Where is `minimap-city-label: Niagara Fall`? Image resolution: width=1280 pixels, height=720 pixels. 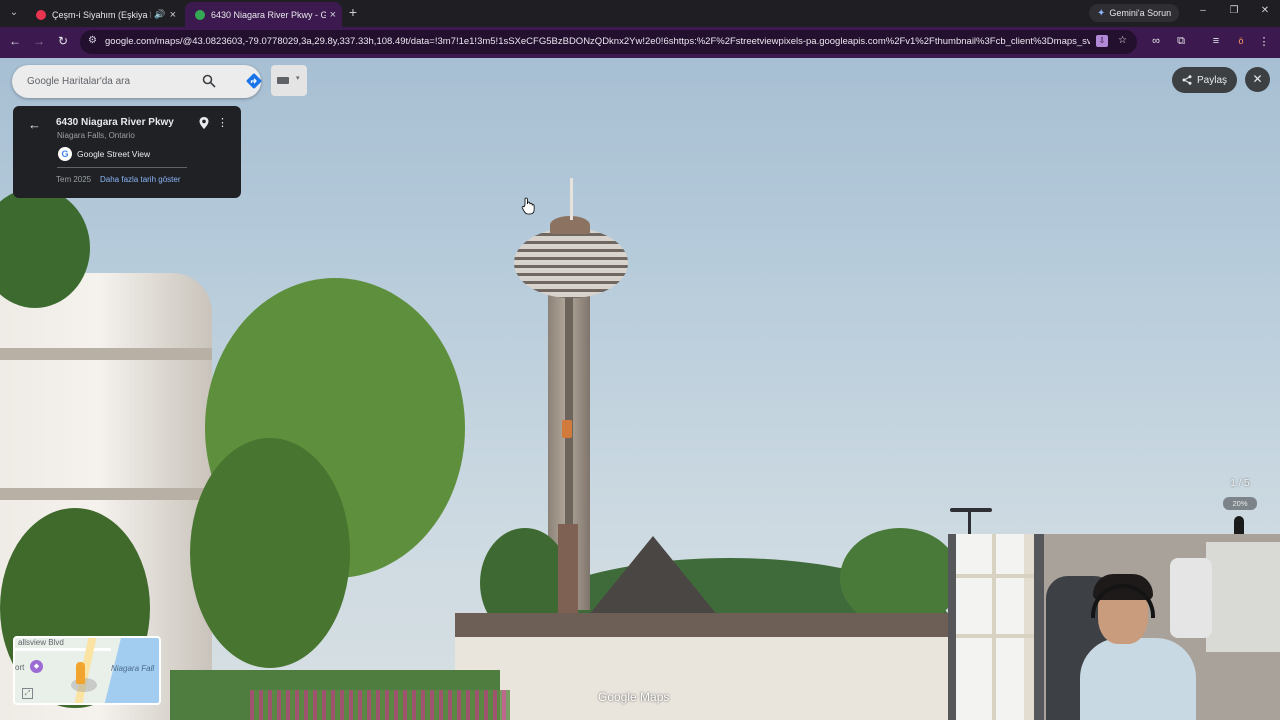
minimap-city-label: Niagara Fall is located at coordinates (133, 668).